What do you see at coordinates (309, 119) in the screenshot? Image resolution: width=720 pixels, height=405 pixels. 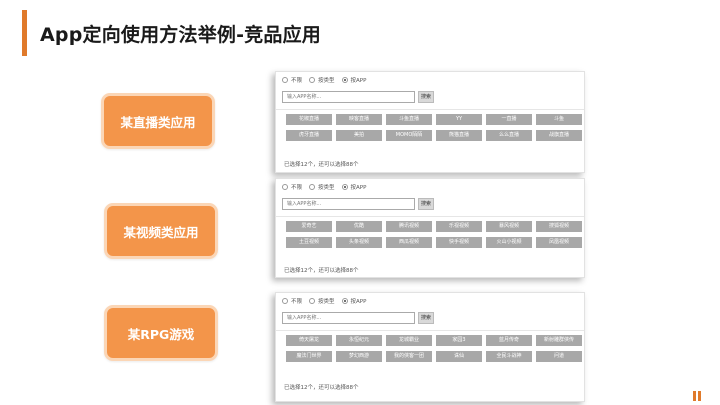 I see `app-tag: 花椒直播` at bounding box center [309, 119].